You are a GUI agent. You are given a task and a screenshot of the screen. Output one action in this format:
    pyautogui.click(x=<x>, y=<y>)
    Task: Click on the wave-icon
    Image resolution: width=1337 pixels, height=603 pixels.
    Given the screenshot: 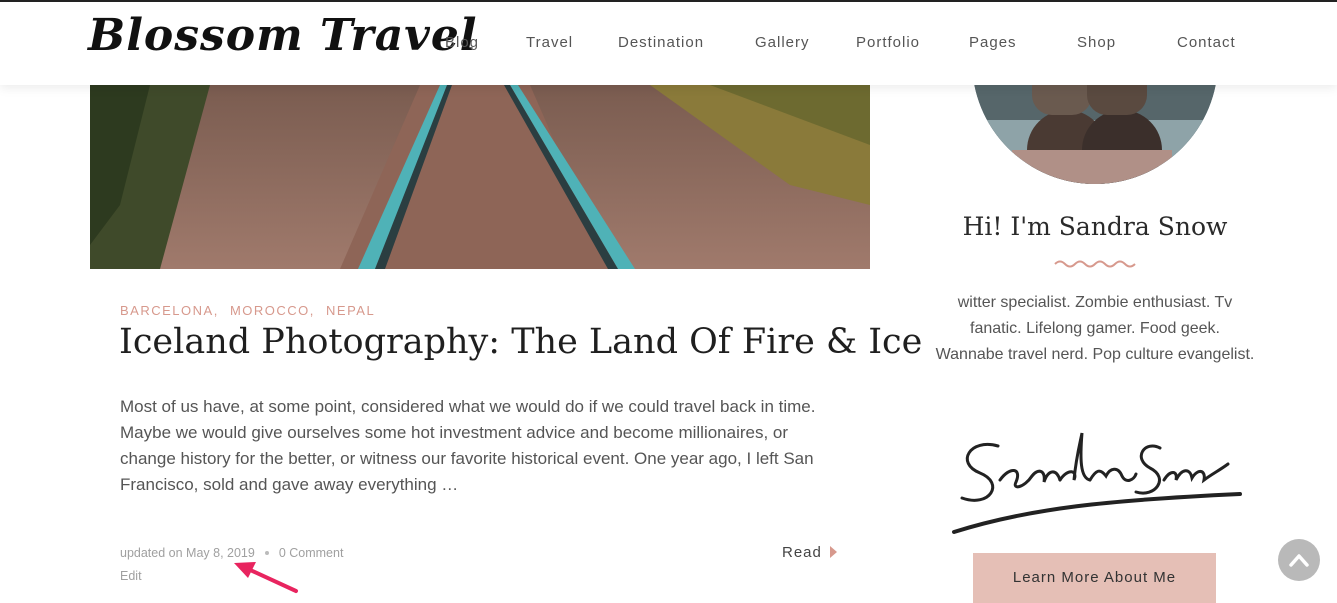 What is the action you would take?
    pyautogui.click(x=1095, y=264)
    